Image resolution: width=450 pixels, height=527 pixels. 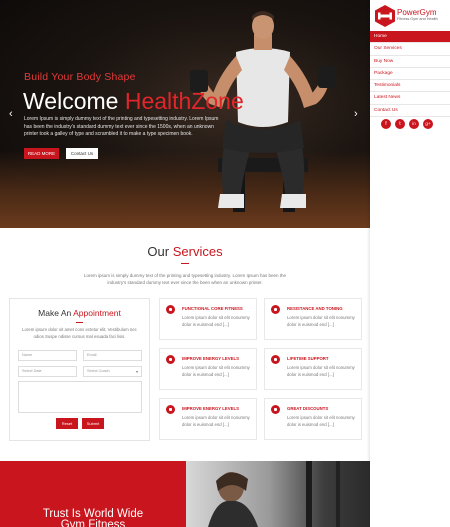 I want to click on read-more-button: READ MORE, so click(x=41, y=153).